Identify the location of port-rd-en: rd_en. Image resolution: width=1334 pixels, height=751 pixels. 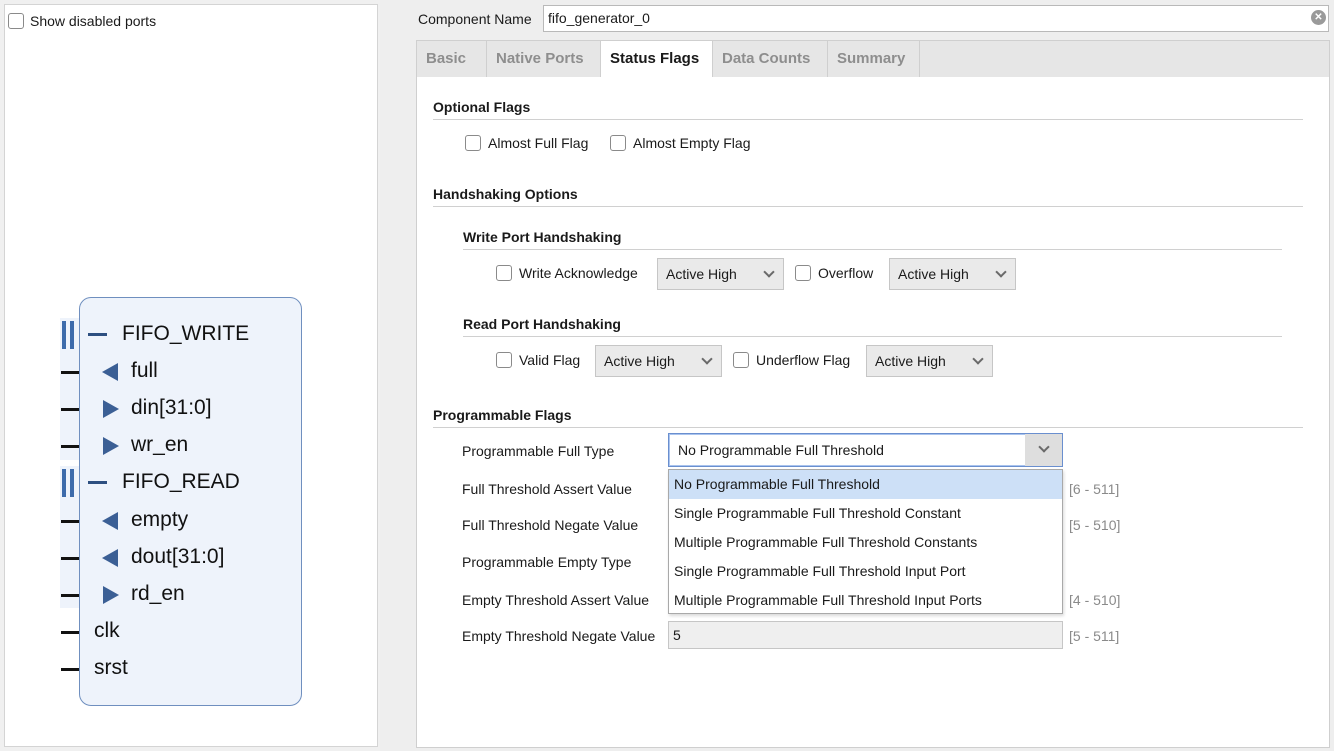
(150, 595).